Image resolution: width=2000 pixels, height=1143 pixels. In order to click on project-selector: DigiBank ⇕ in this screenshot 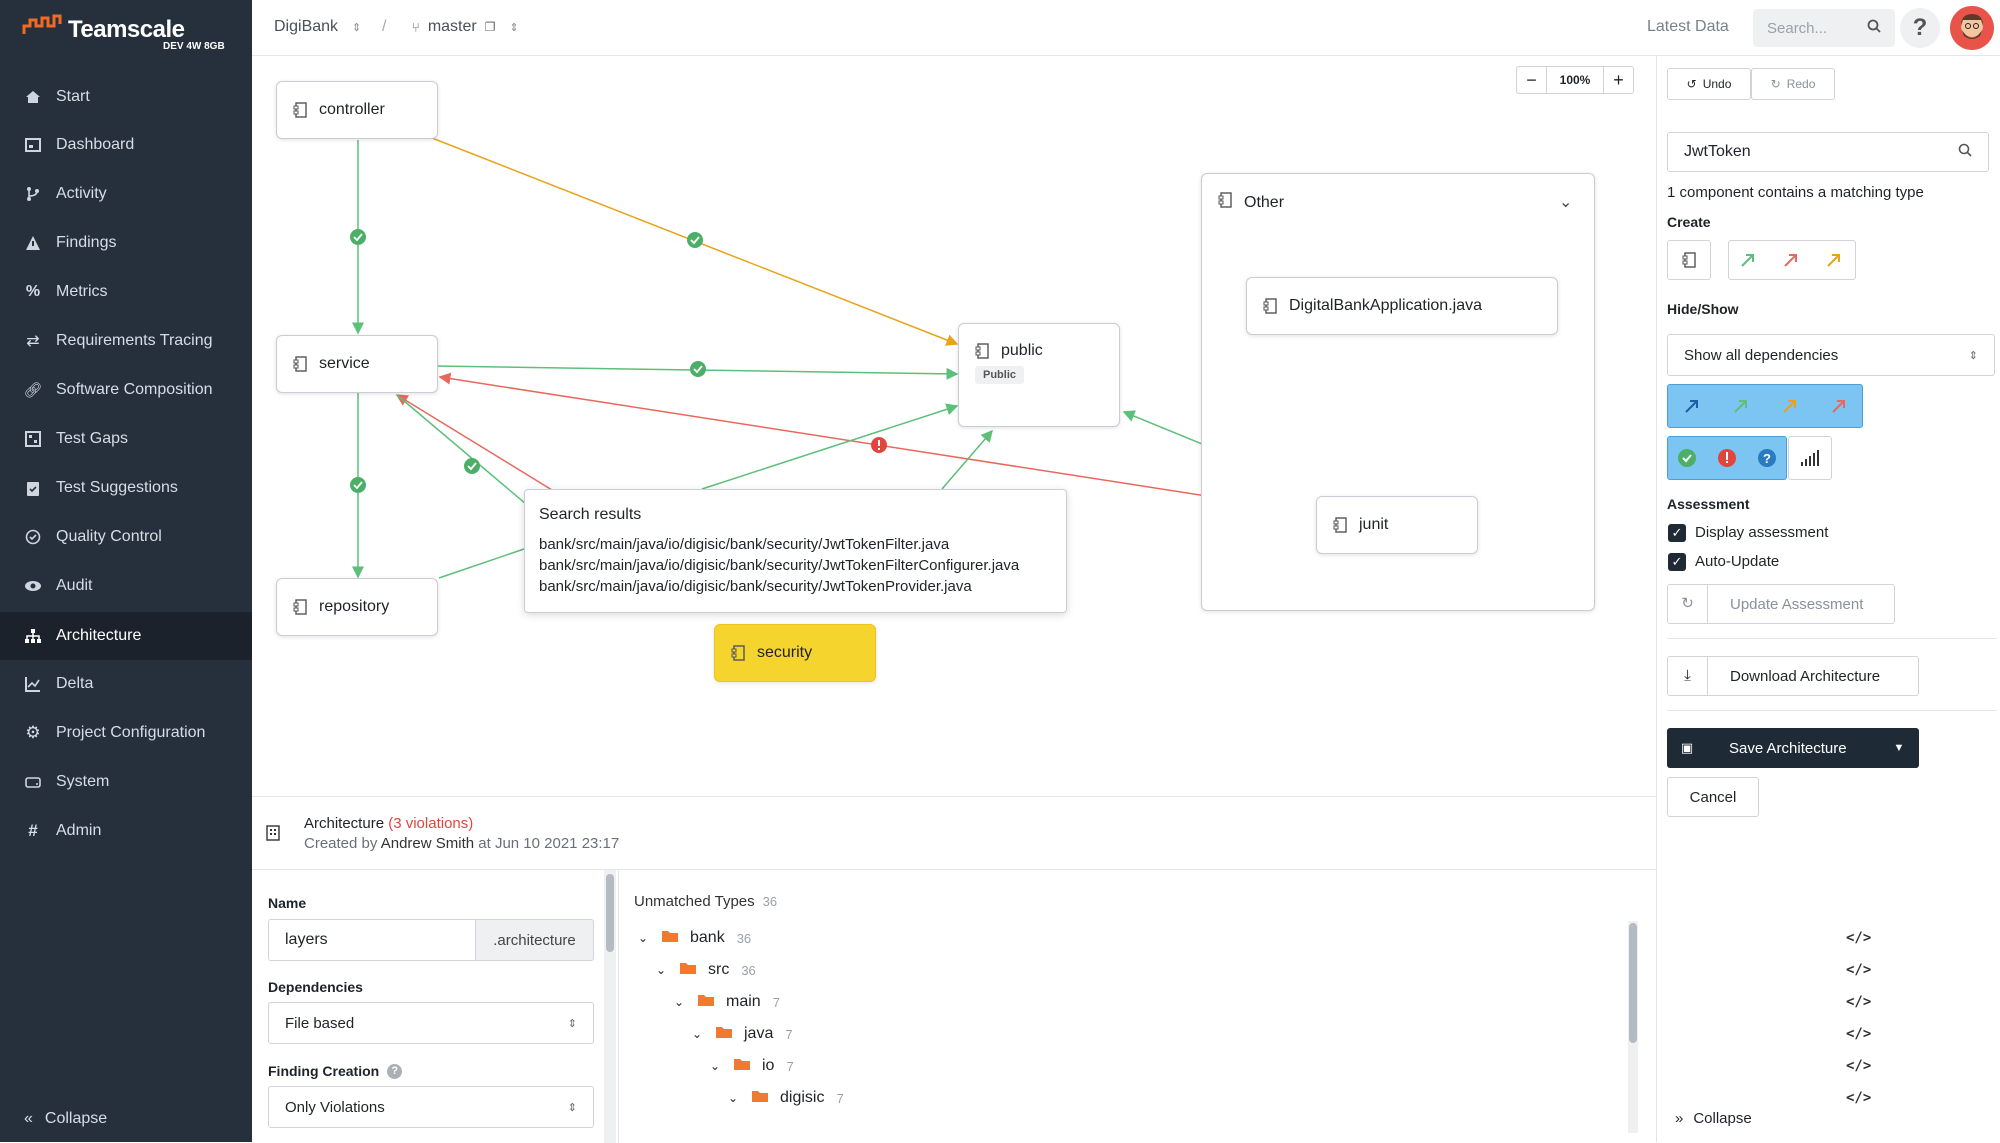, I will do `click(317, 27)`.